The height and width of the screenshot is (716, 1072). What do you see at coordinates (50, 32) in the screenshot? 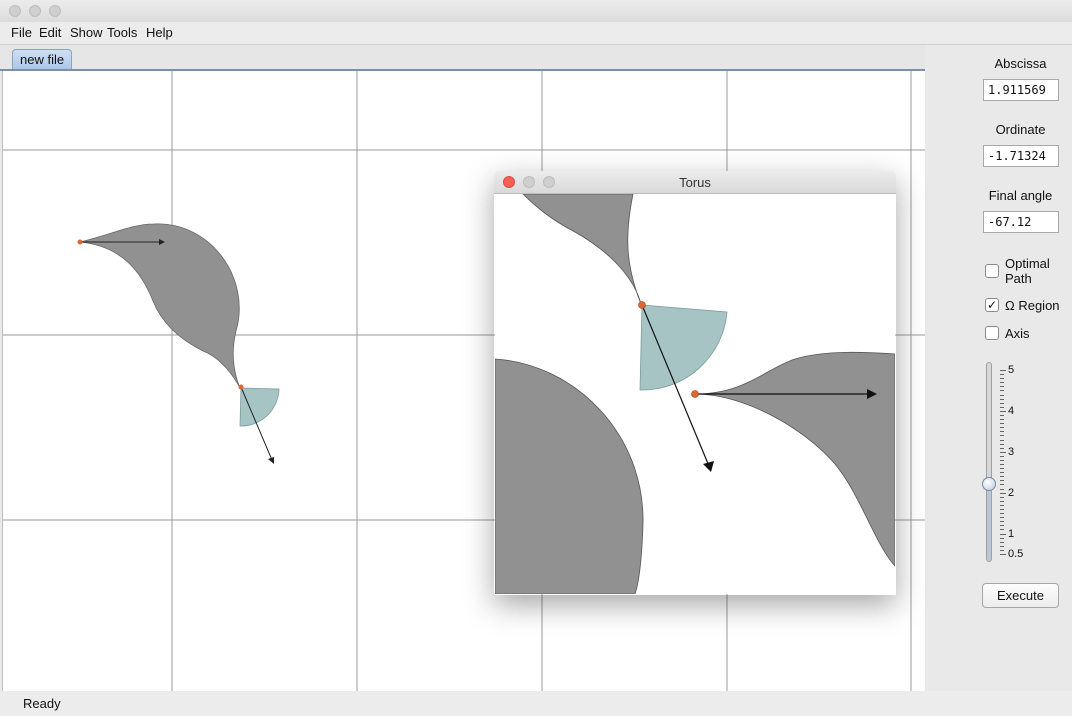
I see `menu-edit: Edit` at bounding box center [50, 32].